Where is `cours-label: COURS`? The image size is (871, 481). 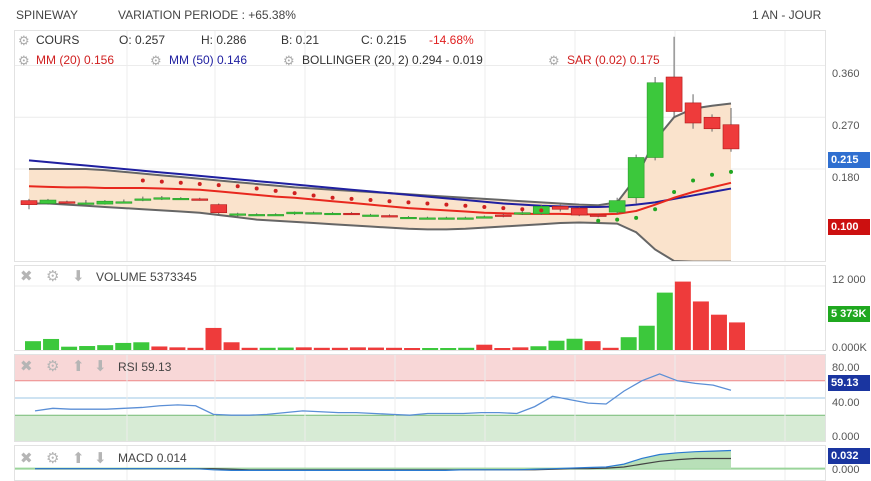 cours-label: COURS is located at coordinates (58, 40).